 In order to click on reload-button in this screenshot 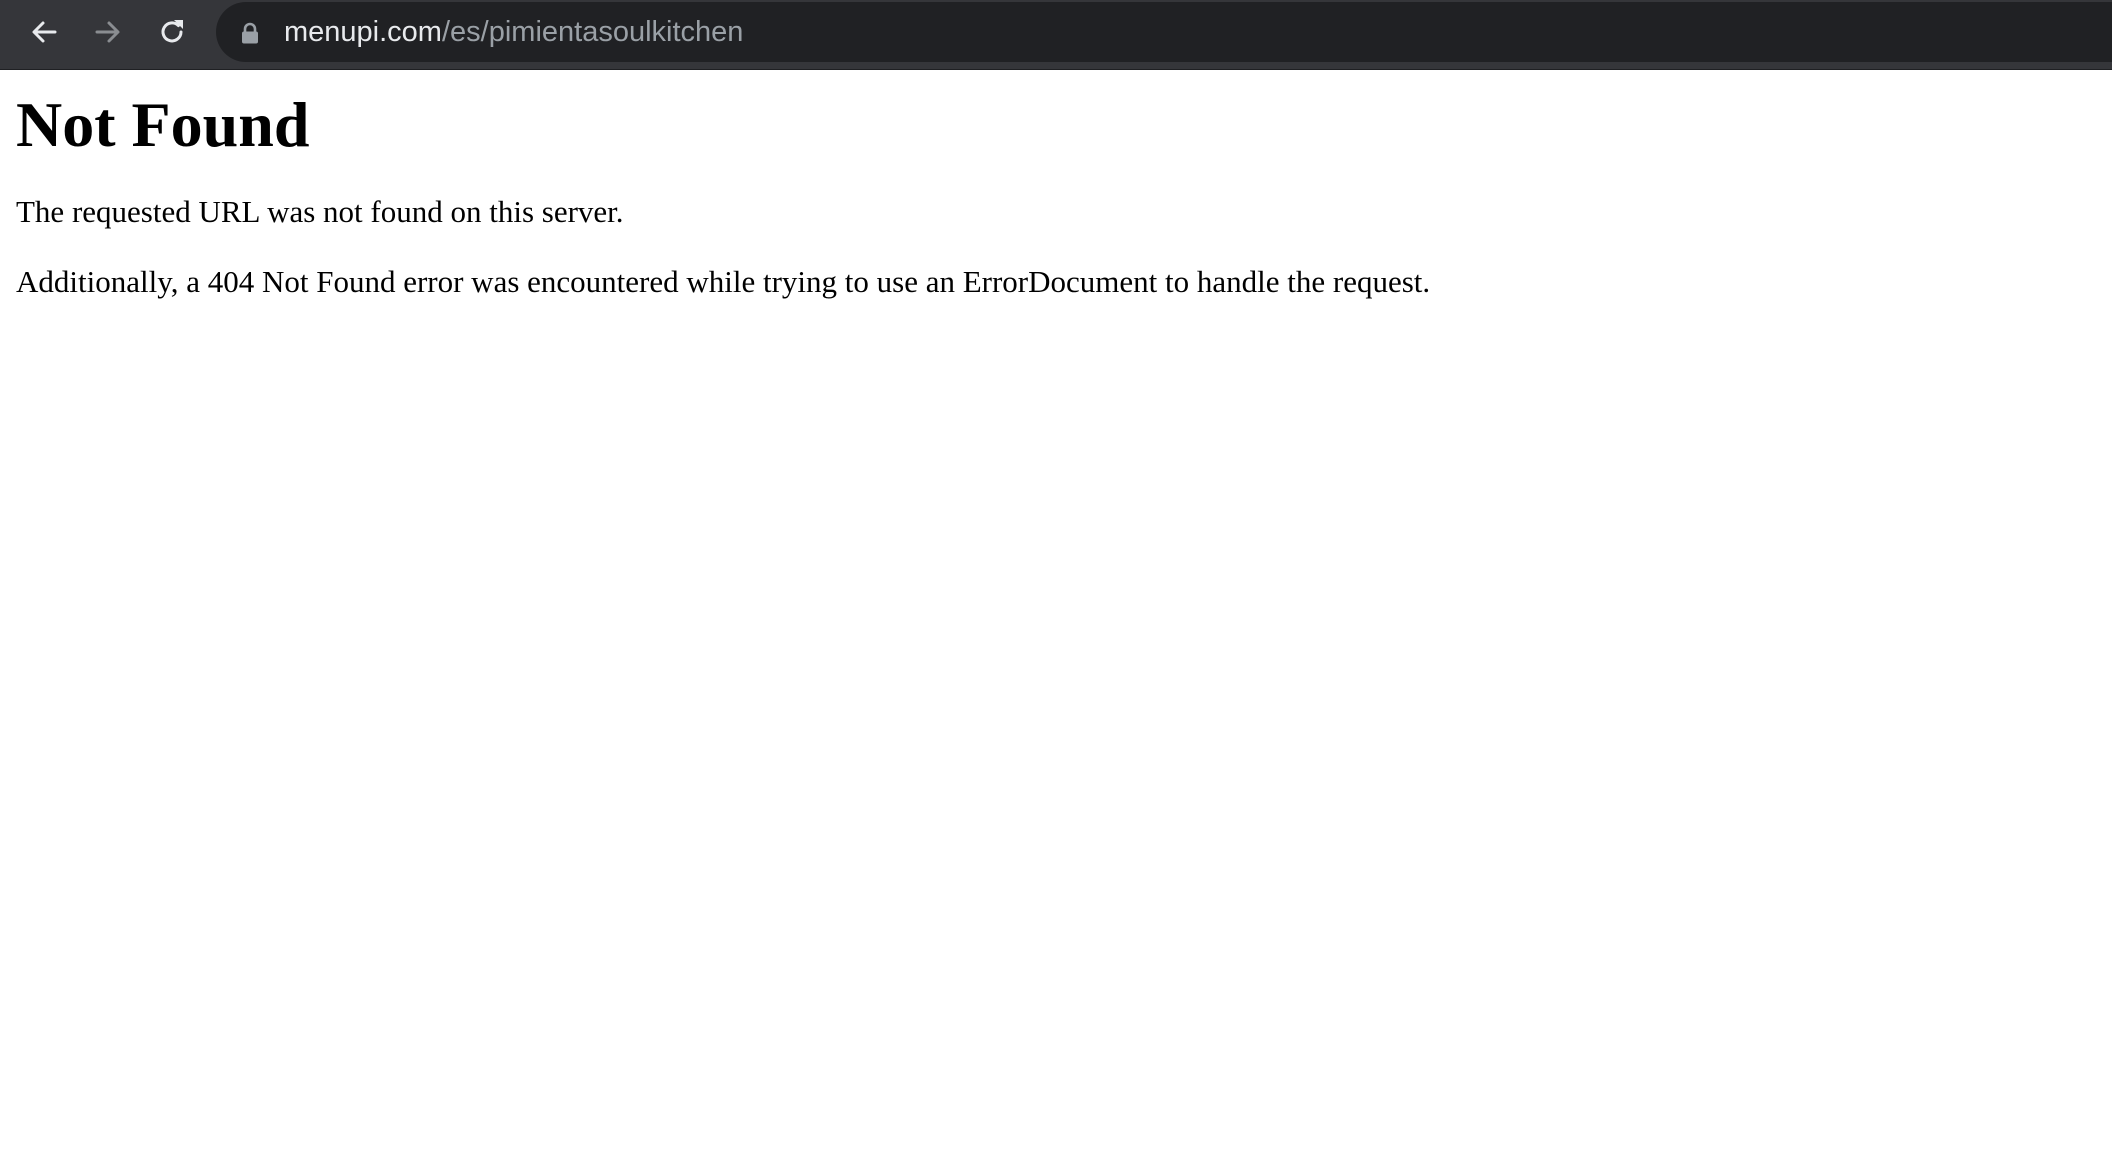, I will do `click(172, 32)`.